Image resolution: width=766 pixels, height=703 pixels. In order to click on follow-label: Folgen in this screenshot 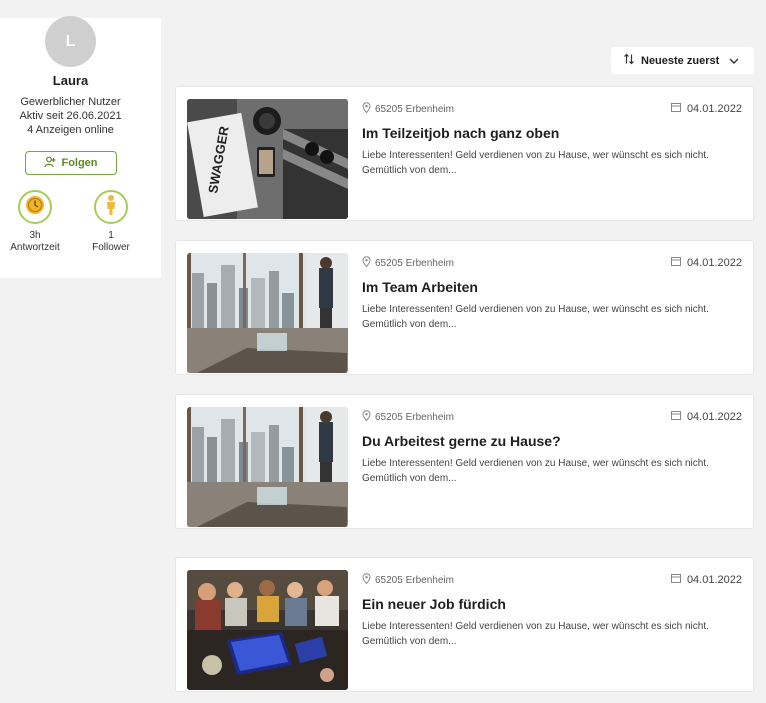, I will do `click(79, 163)`.